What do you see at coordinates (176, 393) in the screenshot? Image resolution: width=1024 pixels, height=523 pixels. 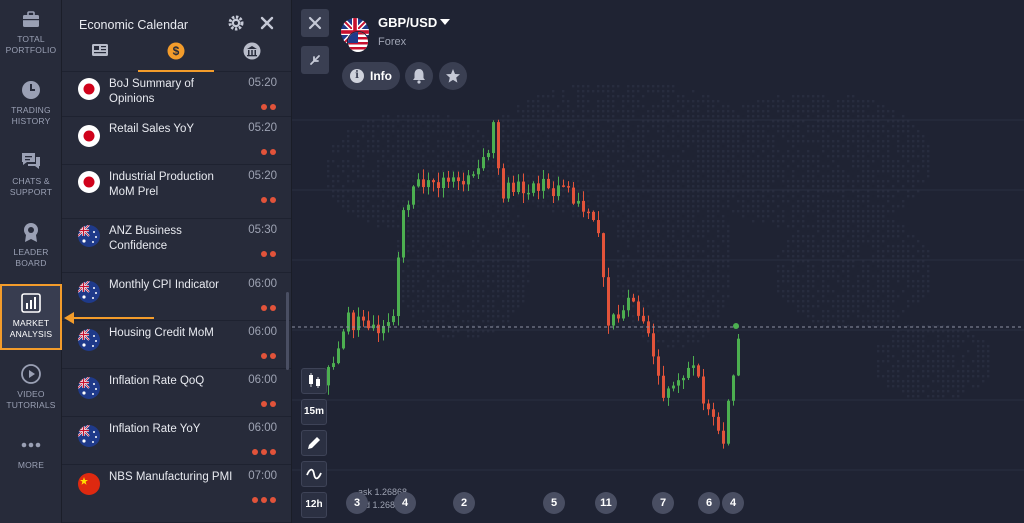 I see `event-row: Inflation Rate QoQ 06:00` at bounding box center [176, 393].